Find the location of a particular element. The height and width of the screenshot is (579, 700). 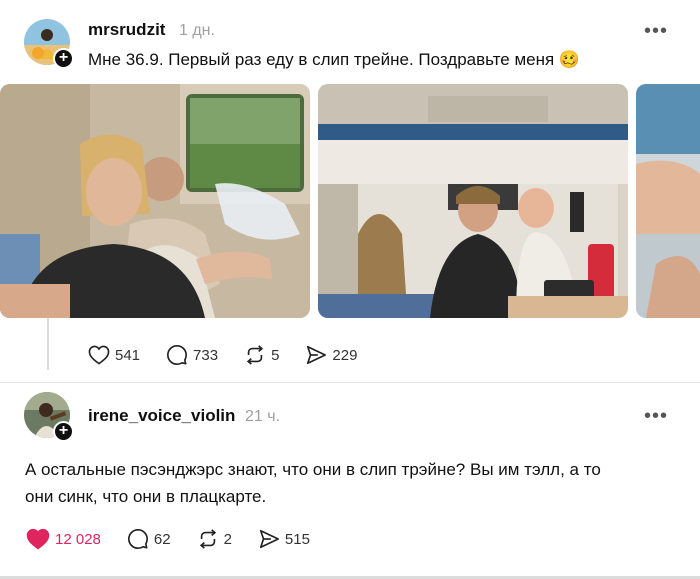

post-actions: 12 028 62 2 515 is located at coordinates (181, 539).